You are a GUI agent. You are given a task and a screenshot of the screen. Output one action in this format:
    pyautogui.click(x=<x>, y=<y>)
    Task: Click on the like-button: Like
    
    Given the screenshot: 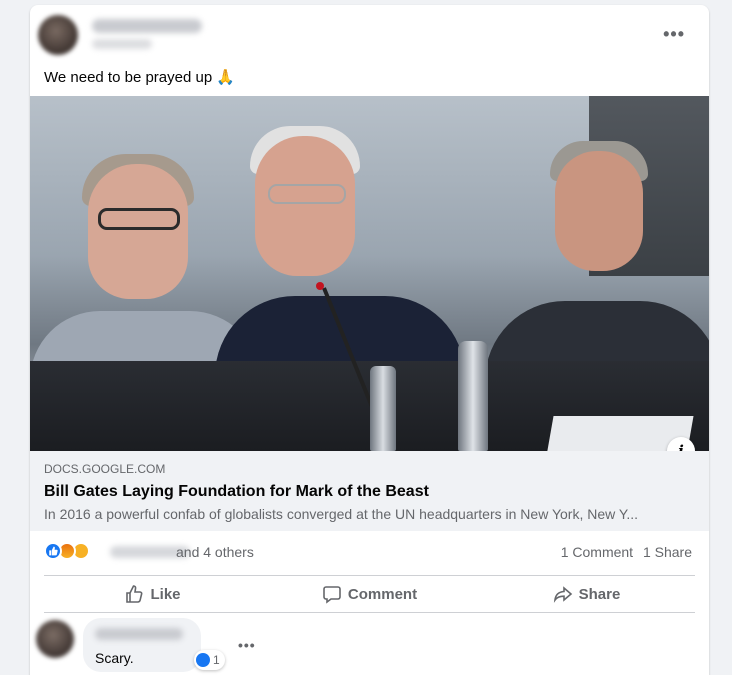 What is the action you would take?
    pyautogui.click(x=152, y=594)
    